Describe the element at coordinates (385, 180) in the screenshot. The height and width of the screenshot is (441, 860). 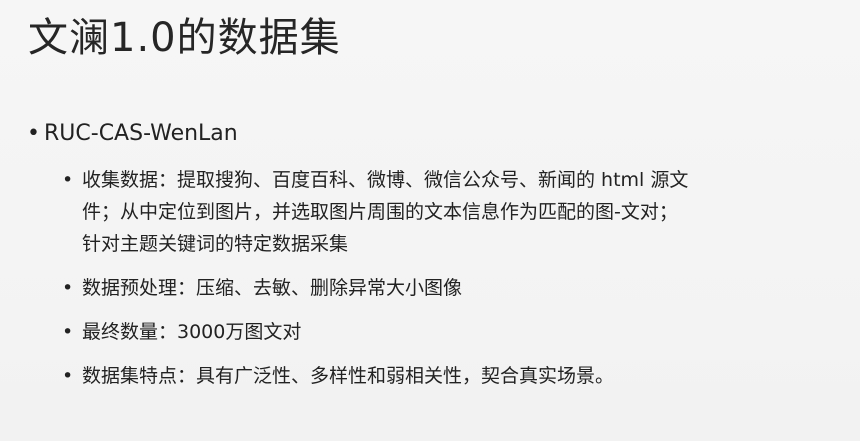
I see `sub-item-line: 收集数据：提取搜狗、百度百科、微博、微信公众号、新闻的 html 源文` at that location.